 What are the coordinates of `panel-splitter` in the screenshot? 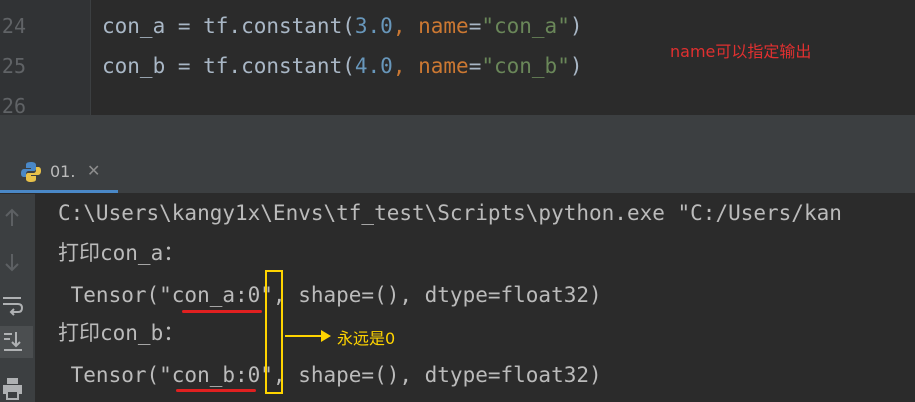 It's located at (457, 133).